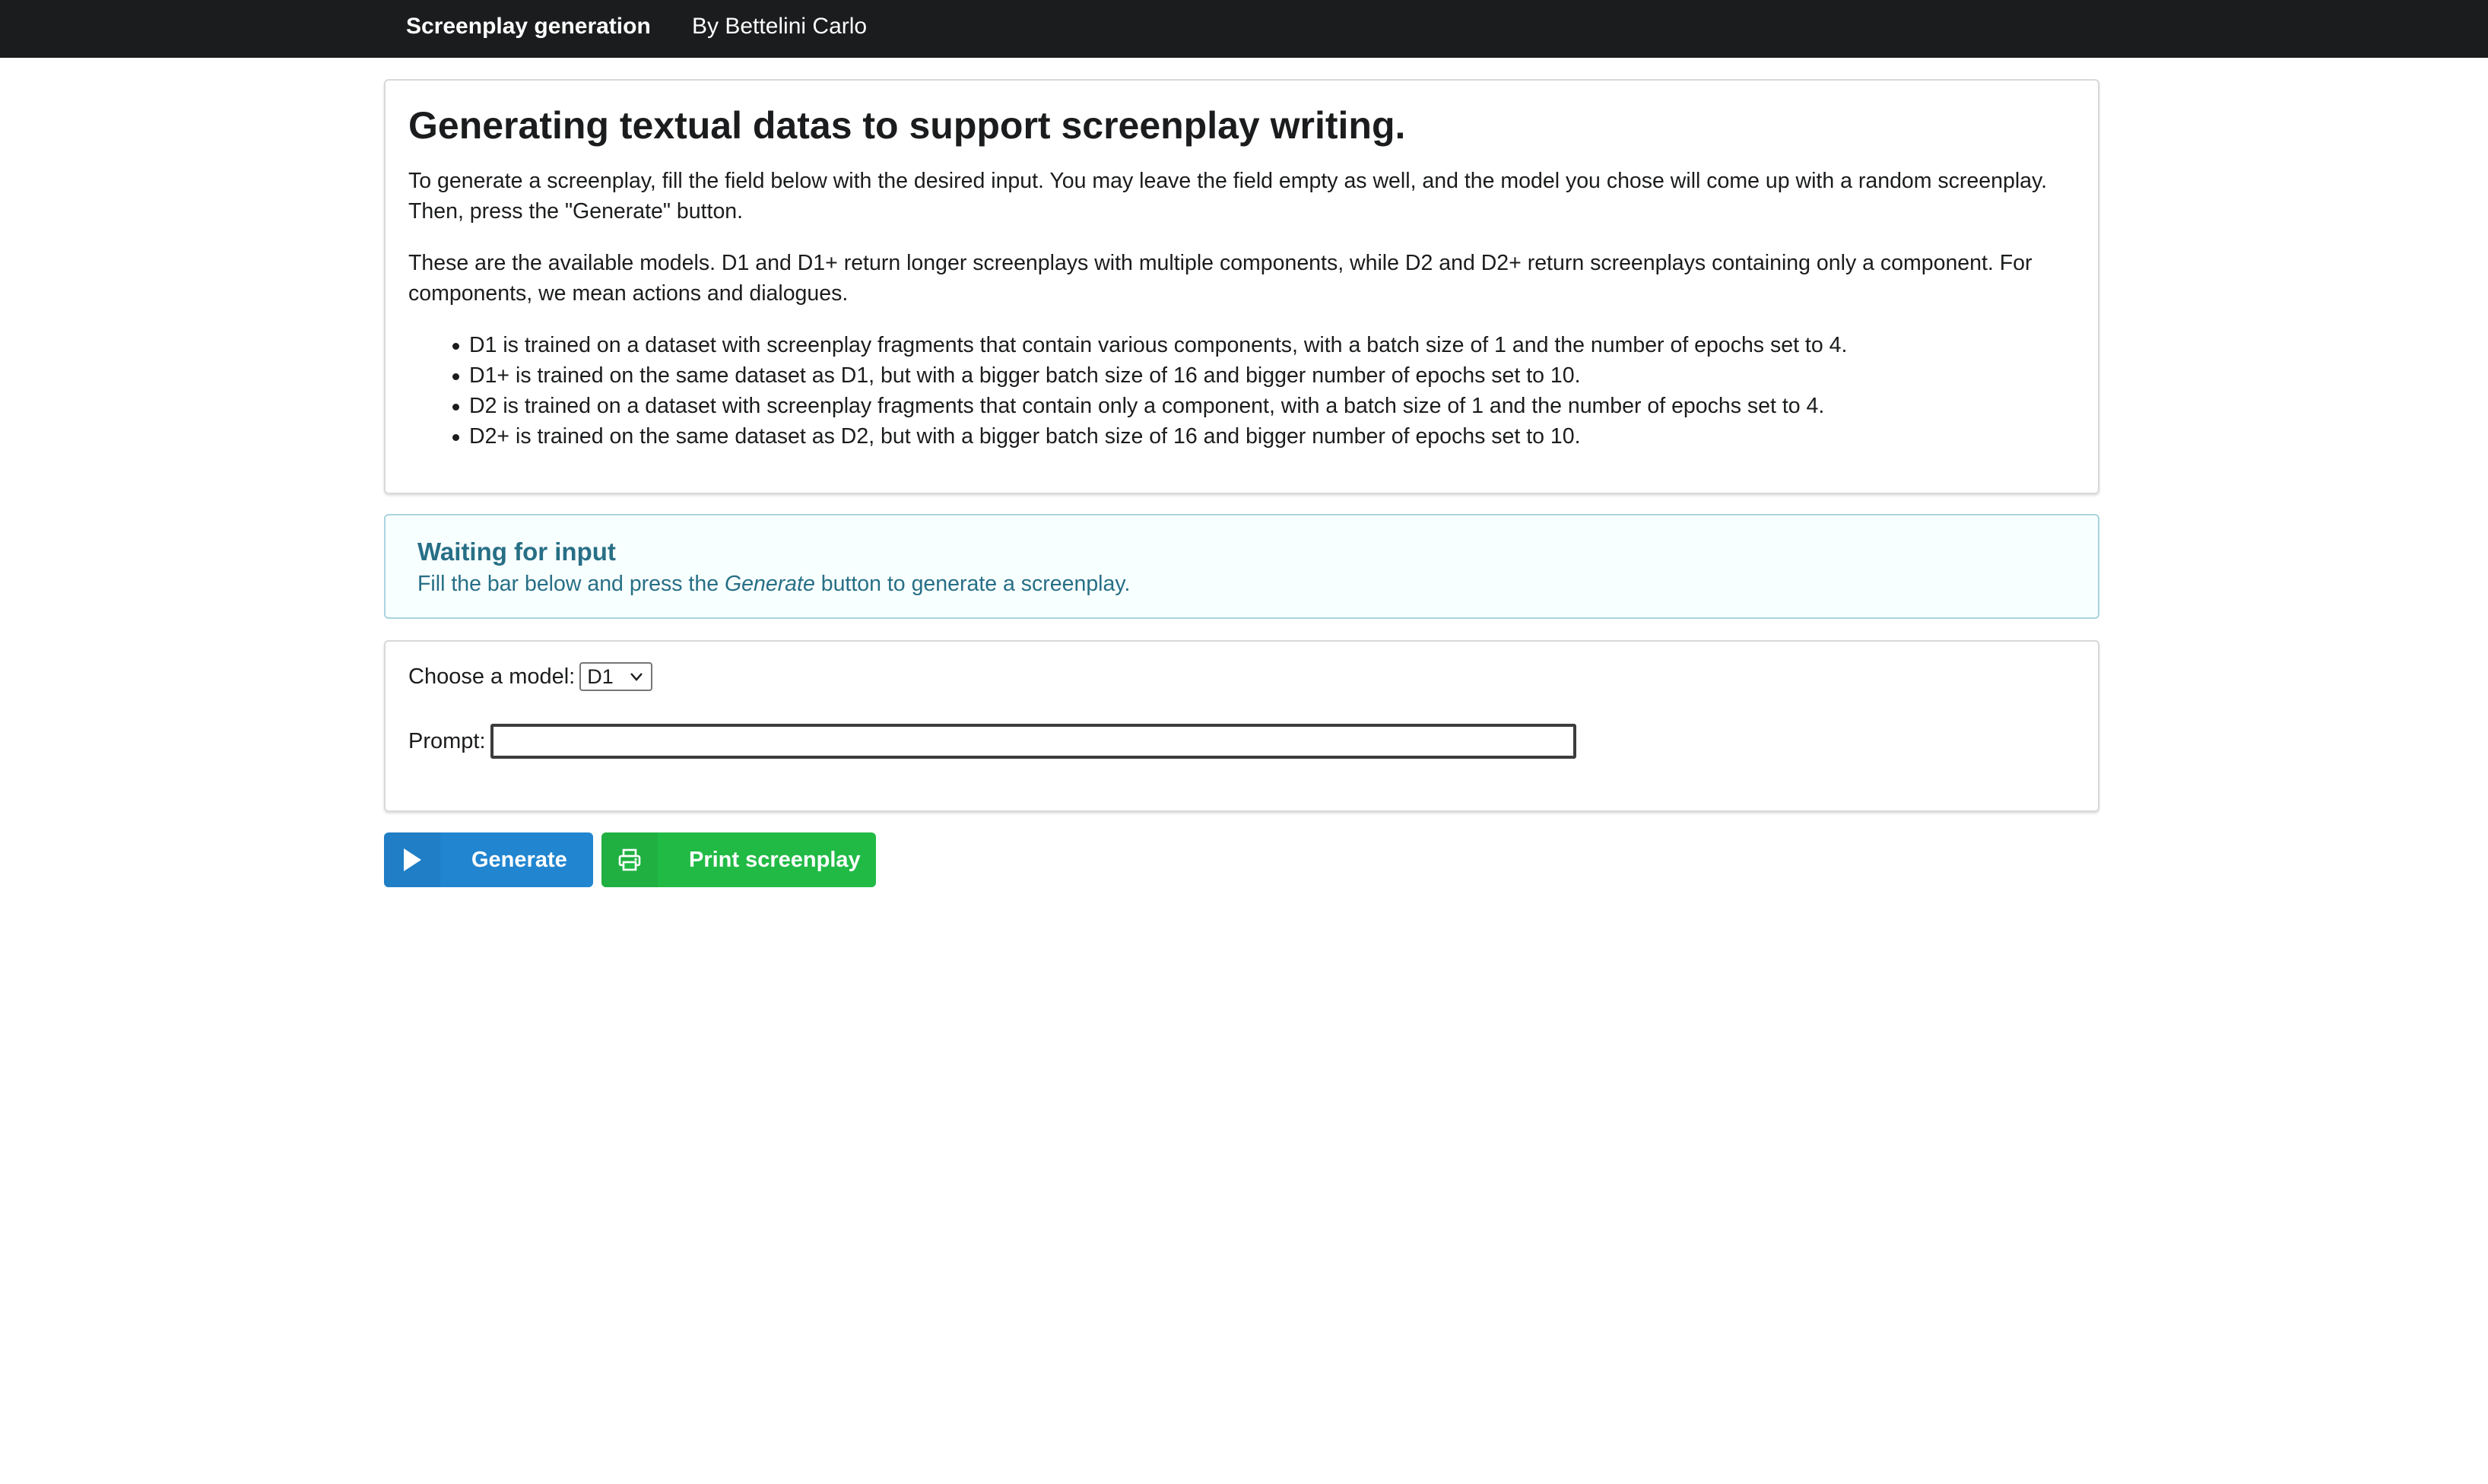 The image size is (2488, 1484). Describe the element at coordinates (636, 679) in the screenshot. I see `chevron-down-icon` at that location.